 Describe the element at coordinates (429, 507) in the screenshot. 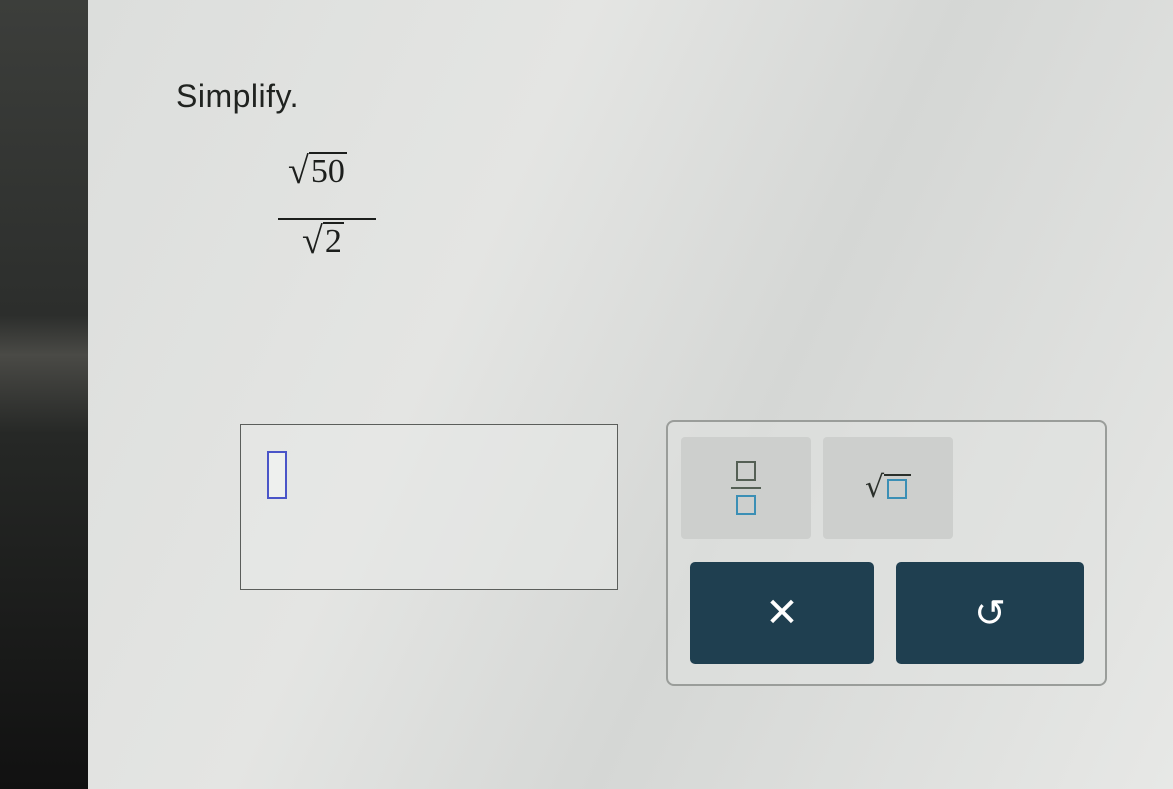

I see `answer-input` at that location.